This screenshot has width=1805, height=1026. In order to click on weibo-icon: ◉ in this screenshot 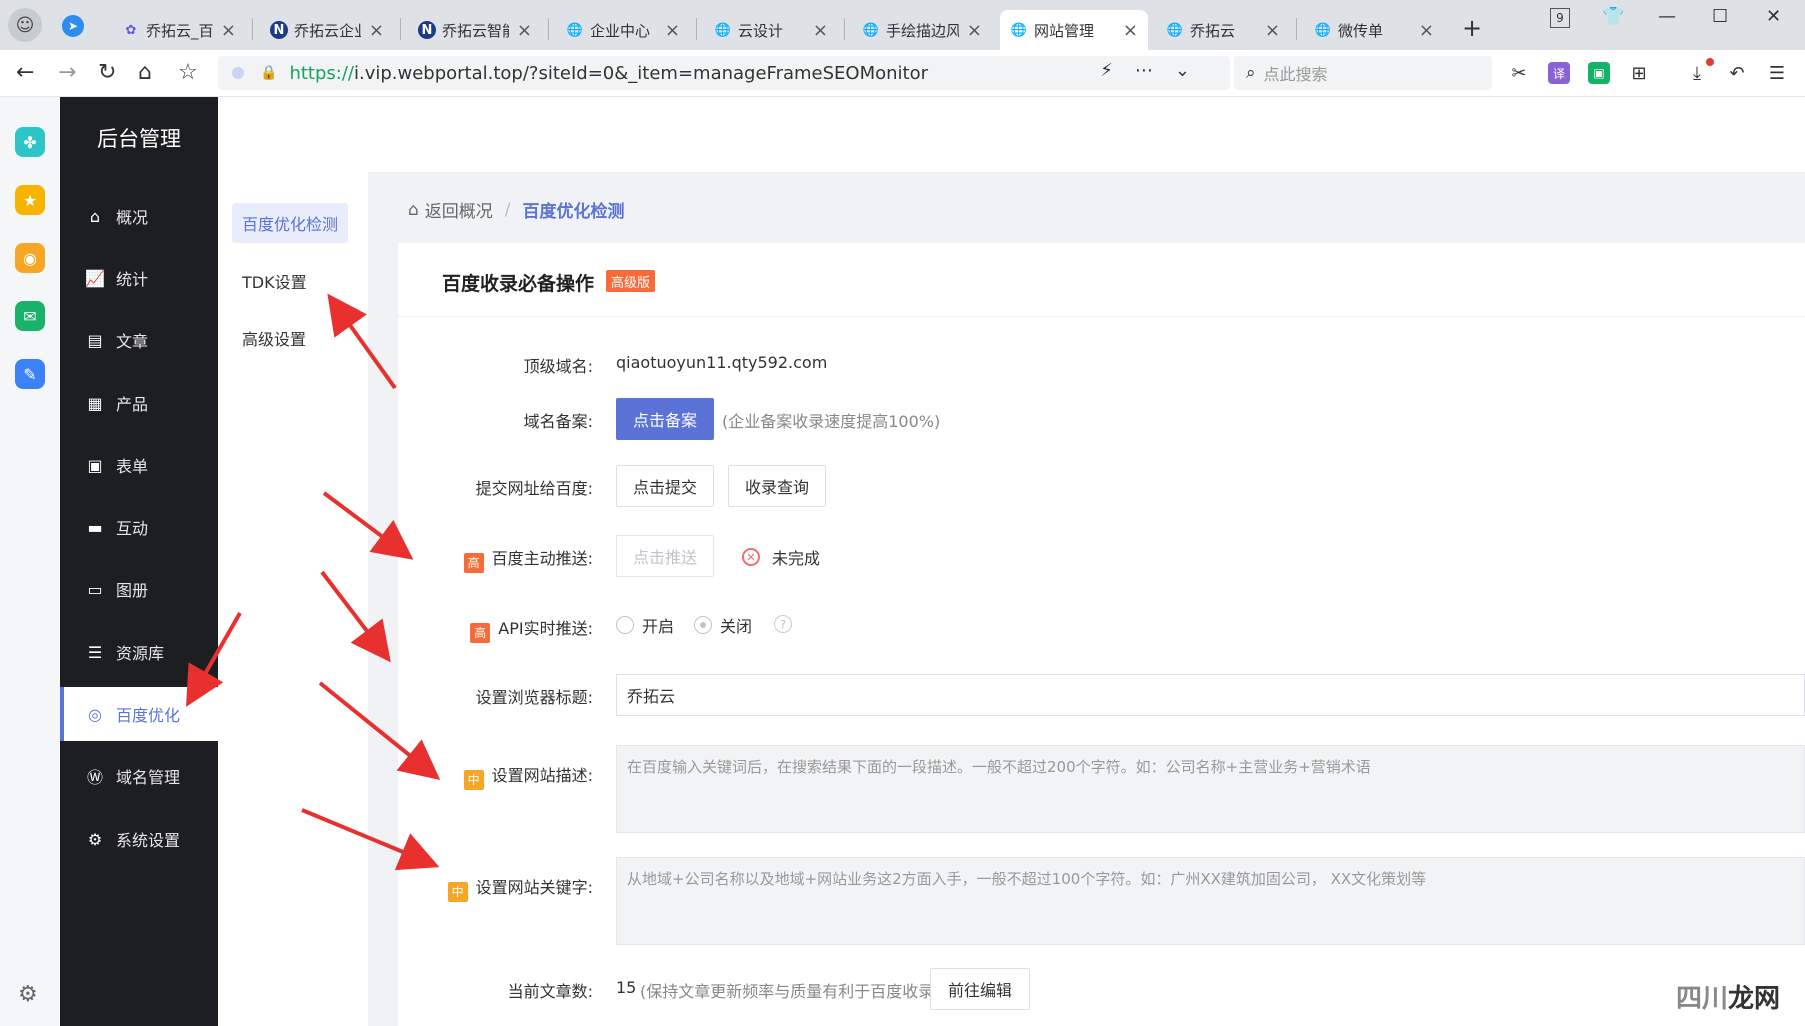, I will do `click(30, 258)`.